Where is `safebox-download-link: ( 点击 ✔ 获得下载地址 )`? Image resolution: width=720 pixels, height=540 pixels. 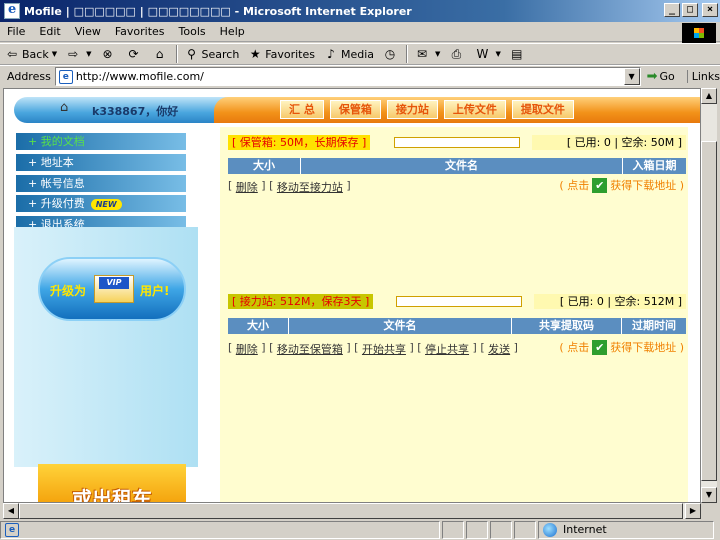
safebox-download-link: ( 点击 ✔ 获得下载地址 ) is located at coordinates (621, 185).